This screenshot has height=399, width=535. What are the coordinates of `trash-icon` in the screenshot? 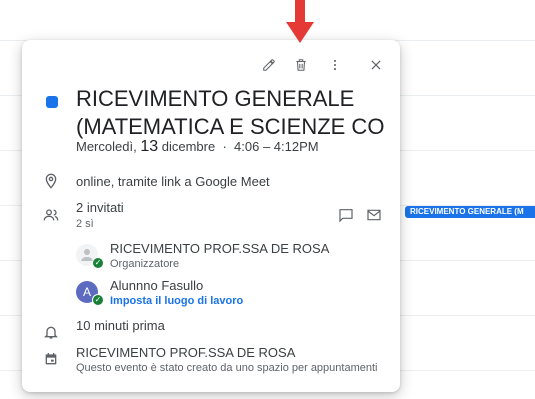 It's located at (301, 65).